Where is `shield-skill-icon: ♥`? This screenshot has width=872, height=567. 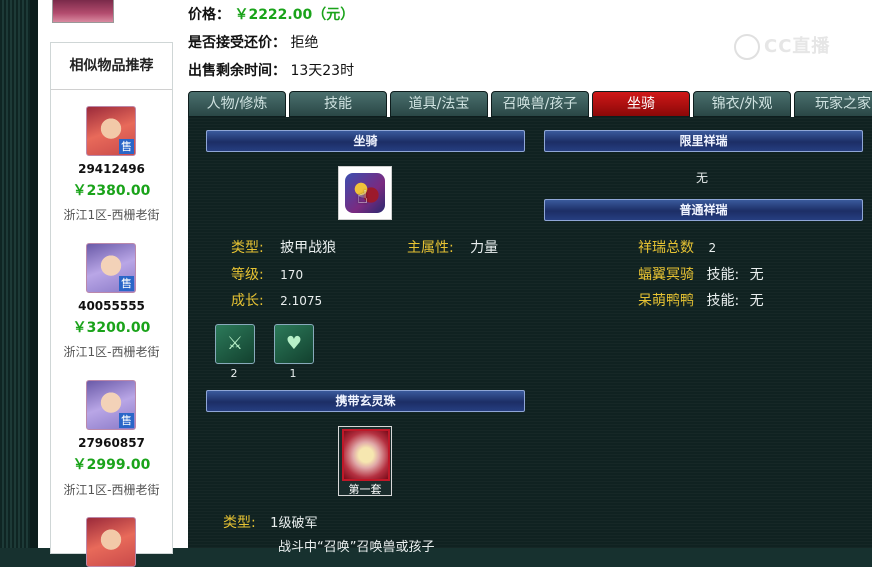 shield-skill-icon: ♥ is located at coordinates (294, 344).